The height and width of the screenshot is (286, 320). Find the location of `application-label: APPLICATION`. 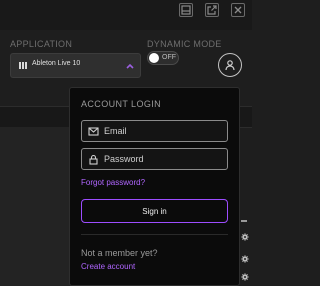

application-label: APPLICATION is located at coordinates (41, 44).